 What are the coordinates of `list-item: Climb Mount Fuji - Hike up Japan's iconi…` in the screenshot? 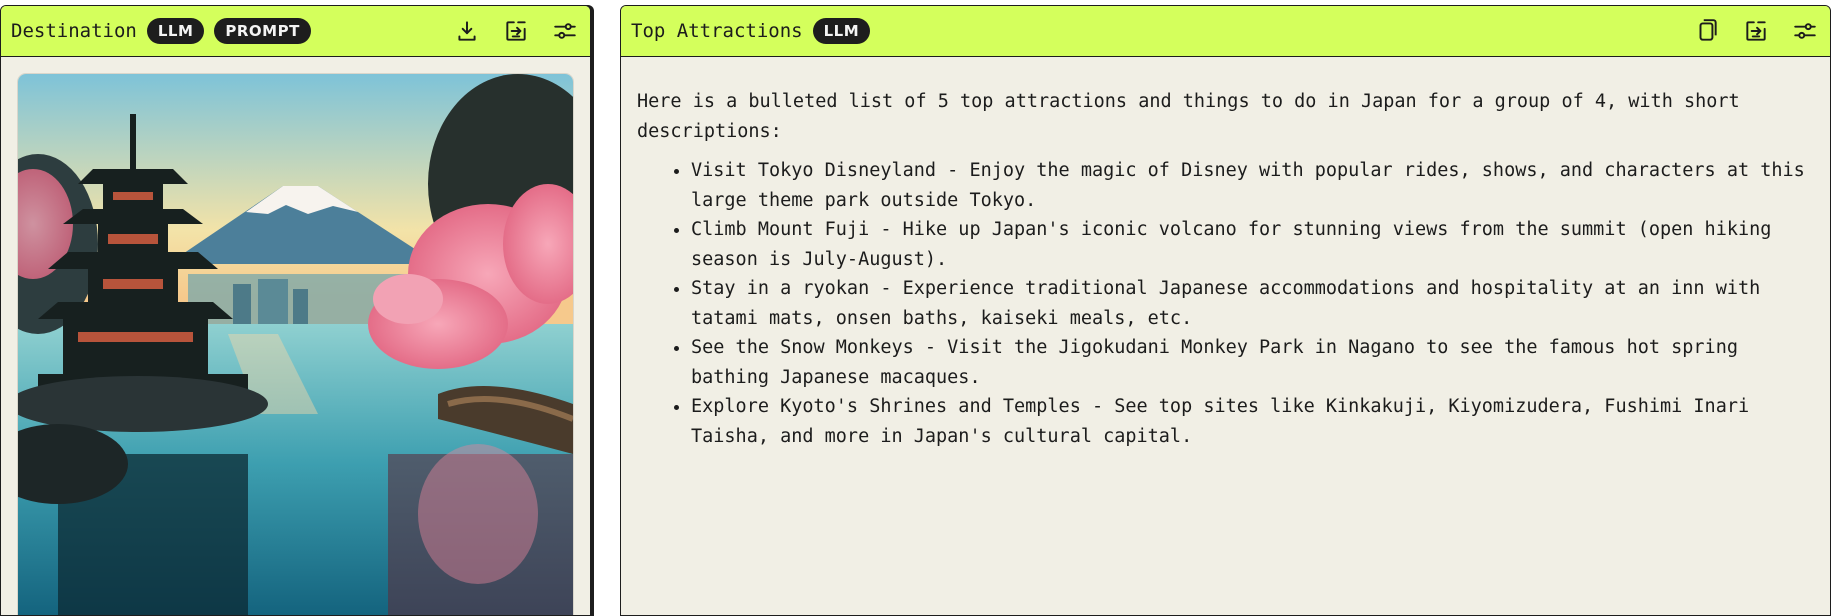 It's located at (1252, 244).